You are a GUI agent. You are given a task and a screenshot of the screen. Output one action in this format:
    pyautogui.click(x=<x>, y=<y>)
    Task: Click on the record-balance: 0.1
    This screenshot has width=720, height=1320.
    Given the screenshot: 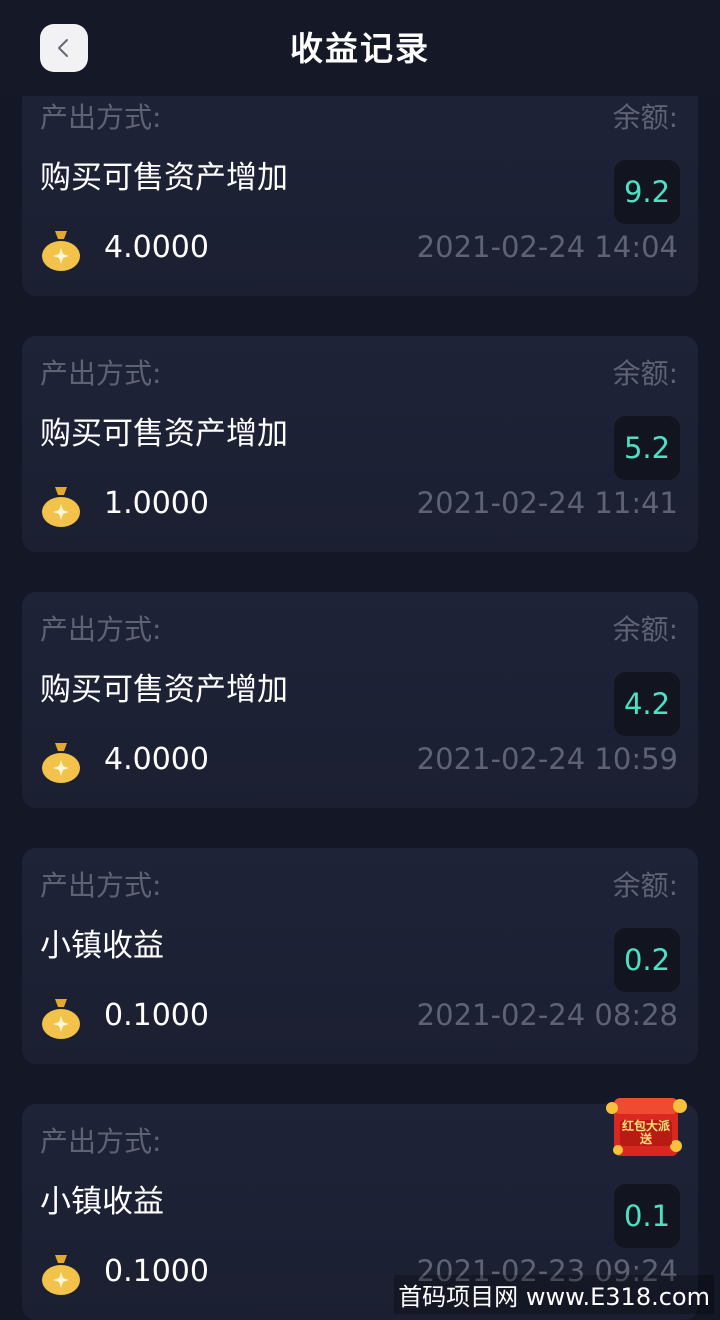 What is the action you would take?
    pyautogui.click(x=647, y=1216)
    